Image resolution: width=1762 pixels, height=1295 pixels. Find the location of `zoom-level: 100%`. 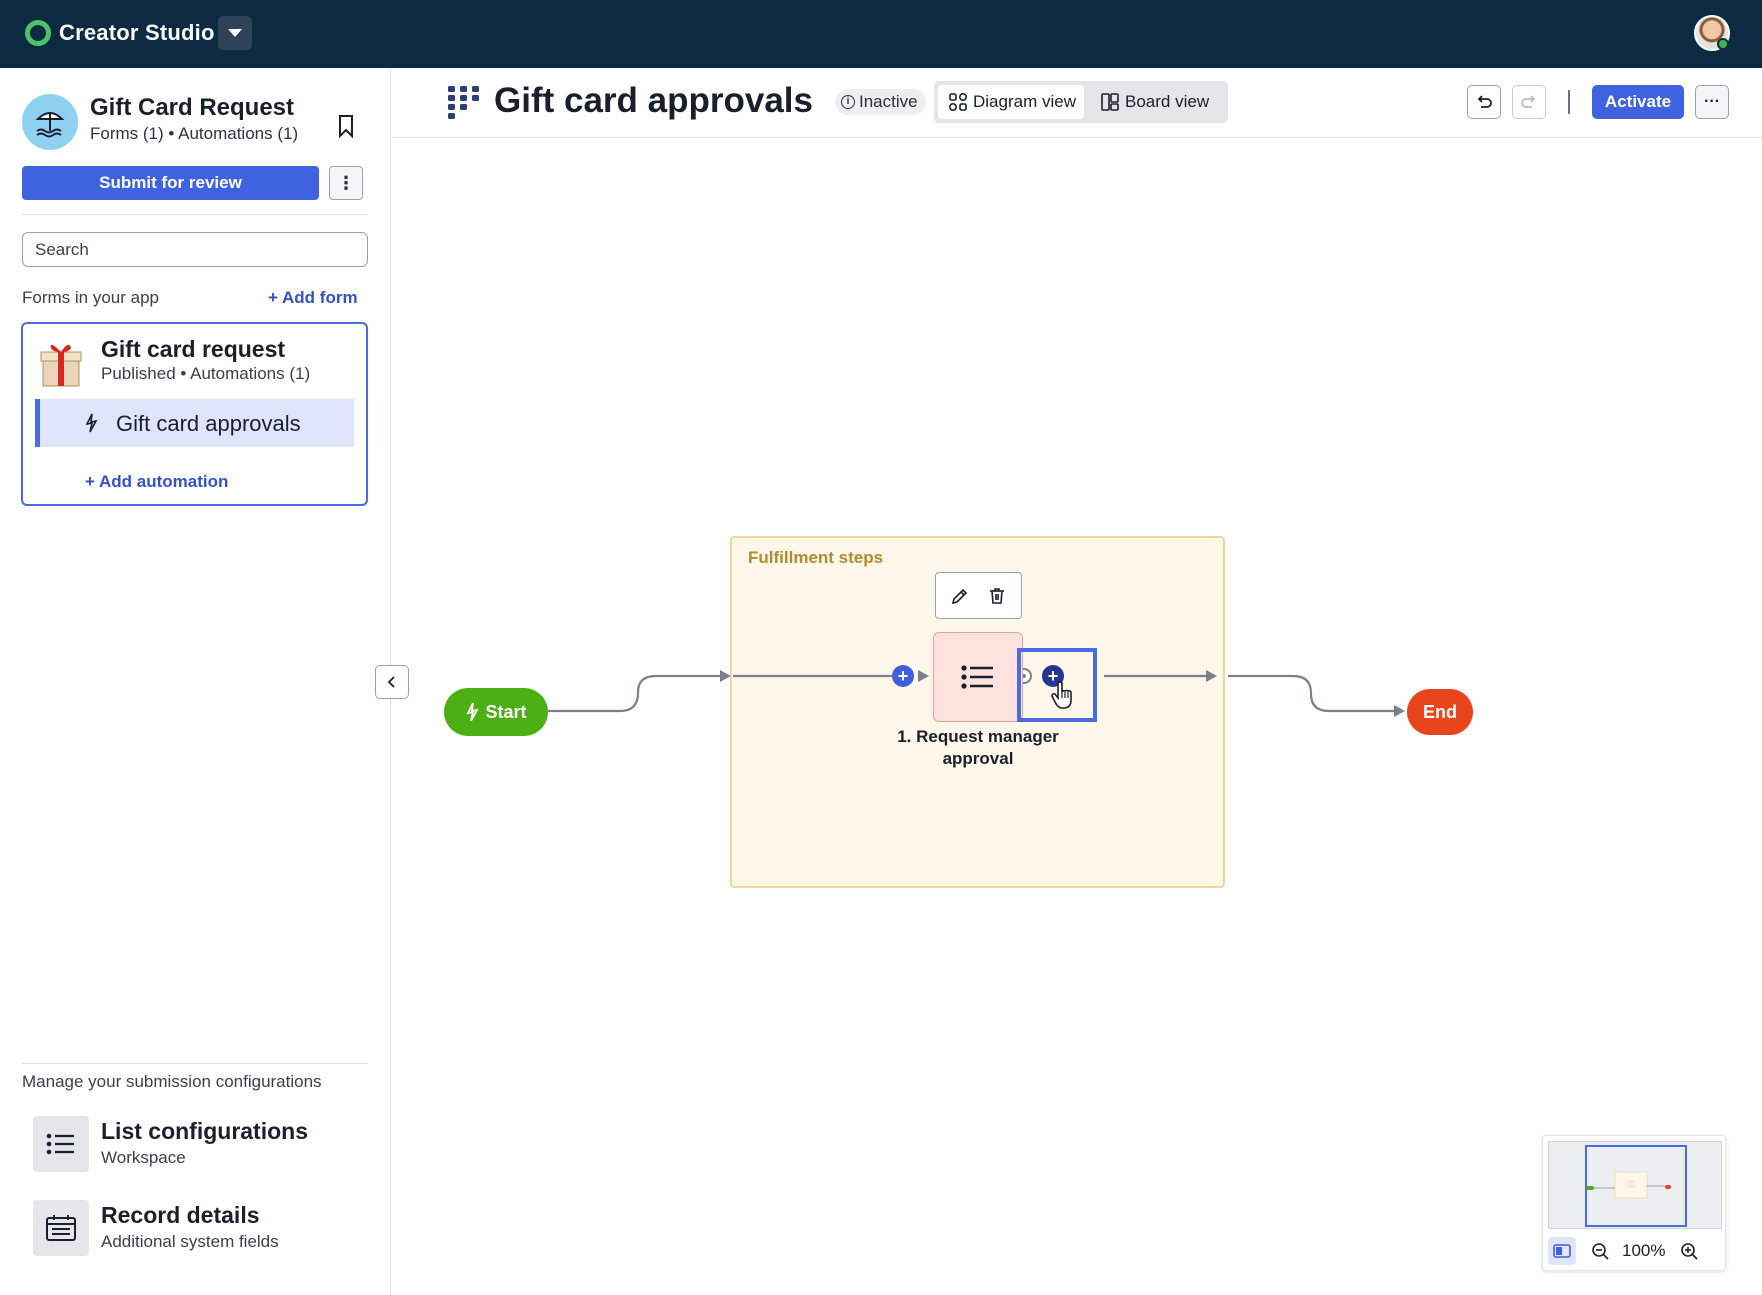

zoom-level: 100% is located at coordinates (1644, 1250).